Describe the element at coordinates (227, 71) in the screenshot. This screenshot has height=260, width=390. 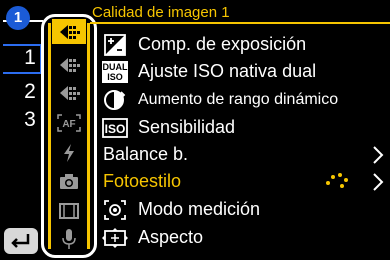
I see `menu-item-label: Ajuste ISO nativa dual` at that location.